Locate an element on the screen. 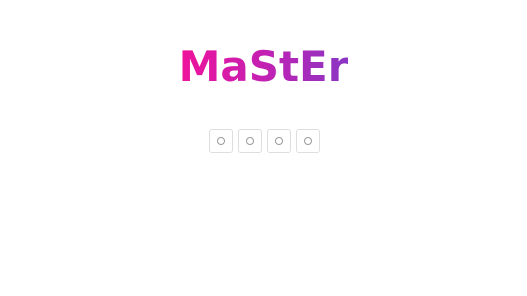 Image resolution: width=527 pixels, height=296 pixels. logo-text: MaStEr is located at coordinates (263, 66).